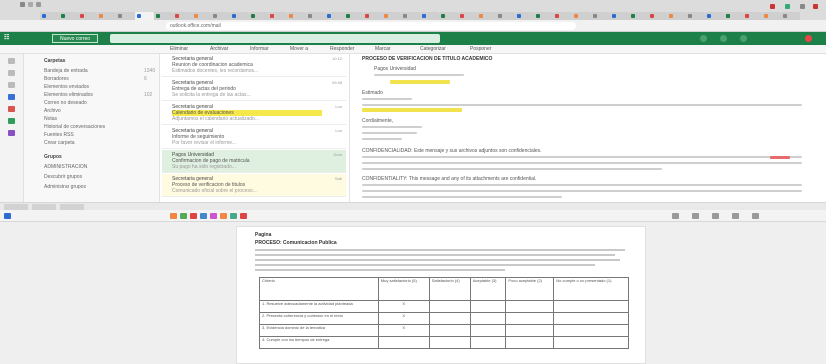  What do you see at coordinates (65, 167) in the screenshot?
I see `folder-item: ADMINISTRACION` at bounding box center [65, 167].